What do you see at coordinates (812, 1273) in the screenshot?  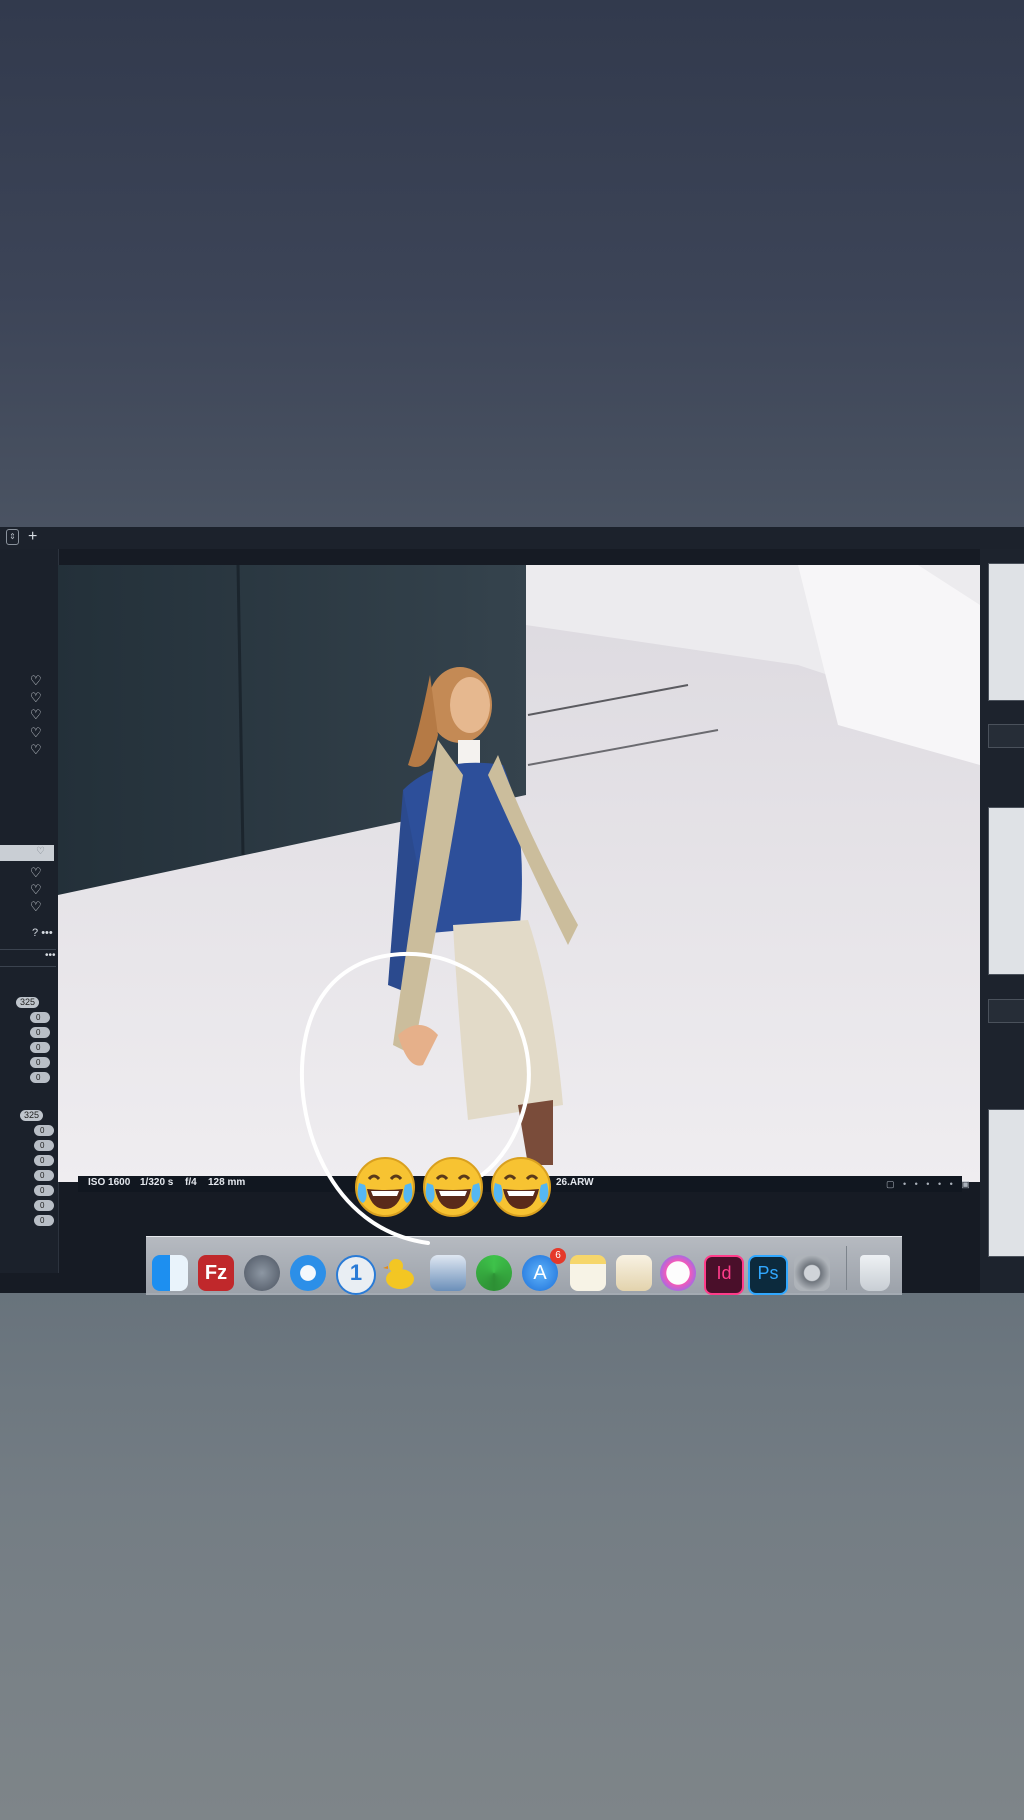 I see `system-preferences-icon` at bounding box center [812, 1273].